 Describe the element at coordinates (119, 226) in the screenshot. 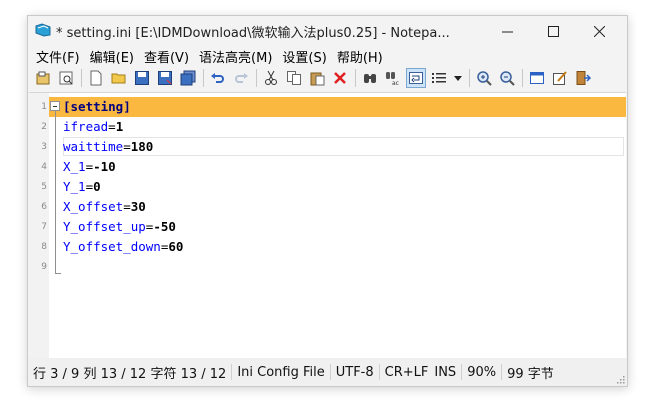

I see `line-text: Y_offset_up=-50` at that location.